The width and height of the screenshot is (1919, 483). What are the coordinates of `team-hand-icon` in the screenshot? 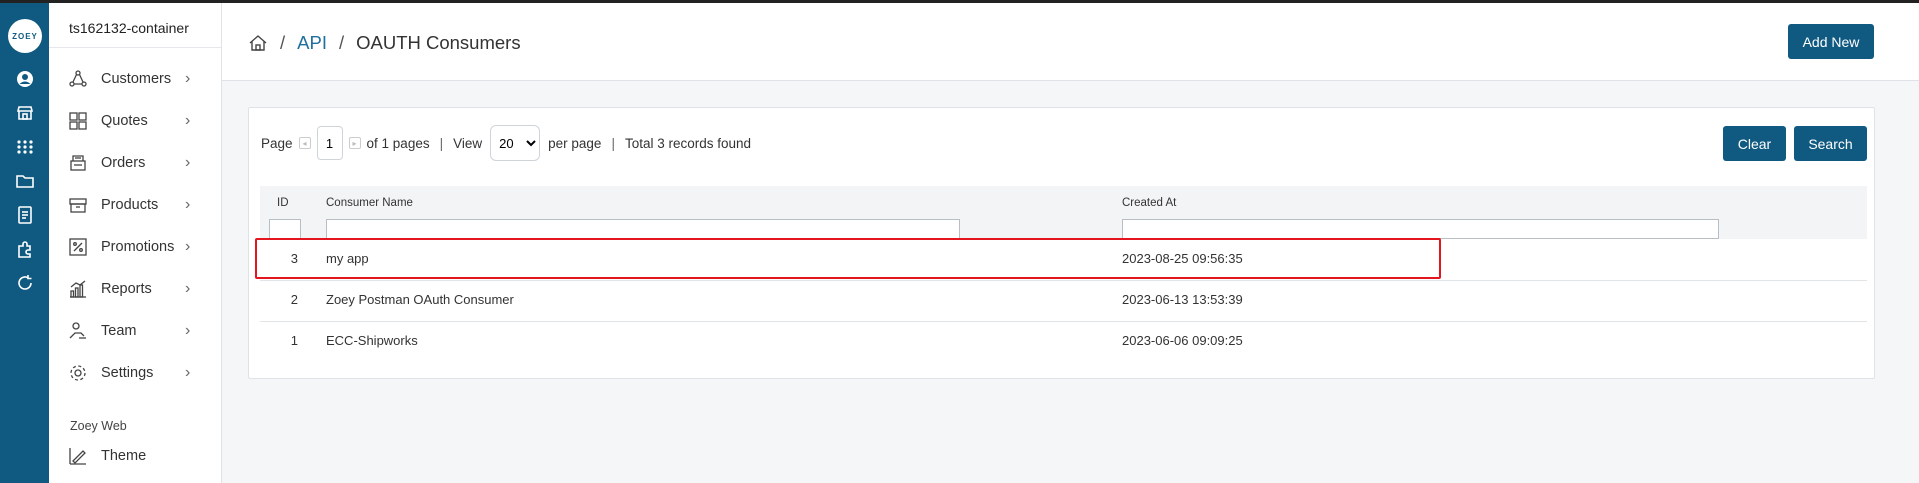 It's located at (78, 331).